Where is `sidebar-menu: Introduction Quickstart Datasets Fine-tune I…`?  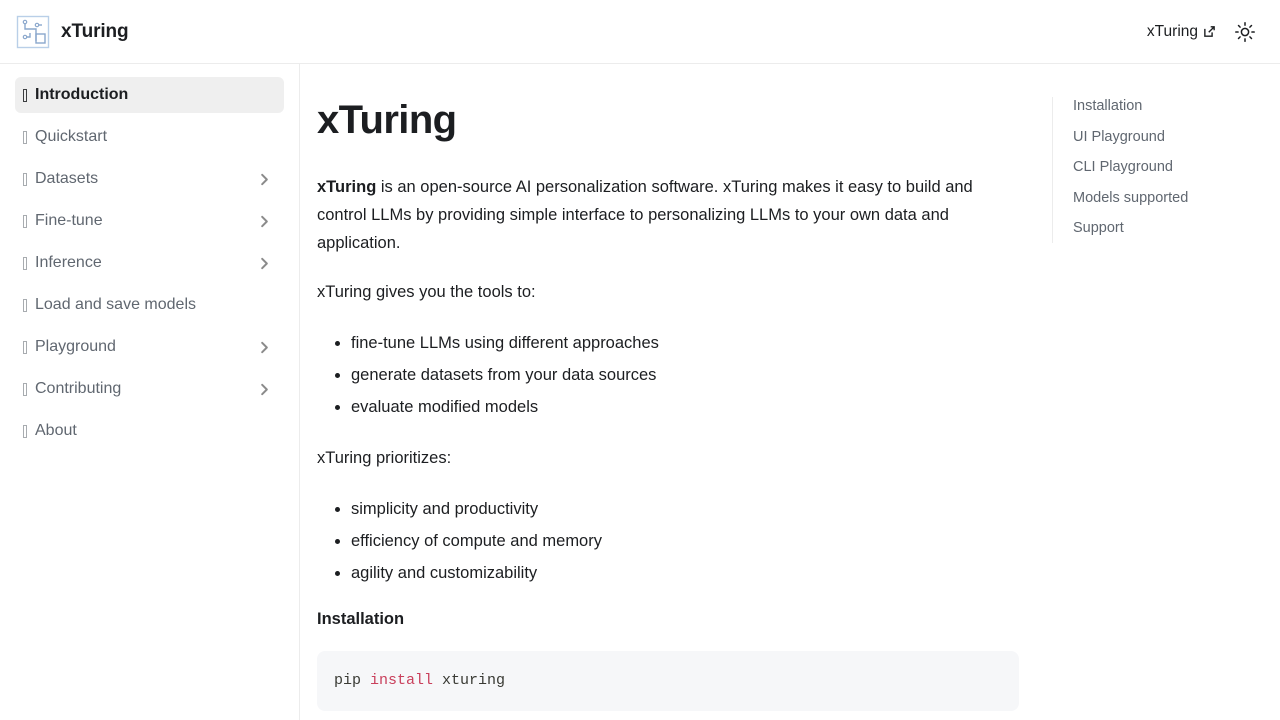 sidebar-menu: Introduction Quickstart Datasets Fine-tune I… is located at coordinates (149, 263).